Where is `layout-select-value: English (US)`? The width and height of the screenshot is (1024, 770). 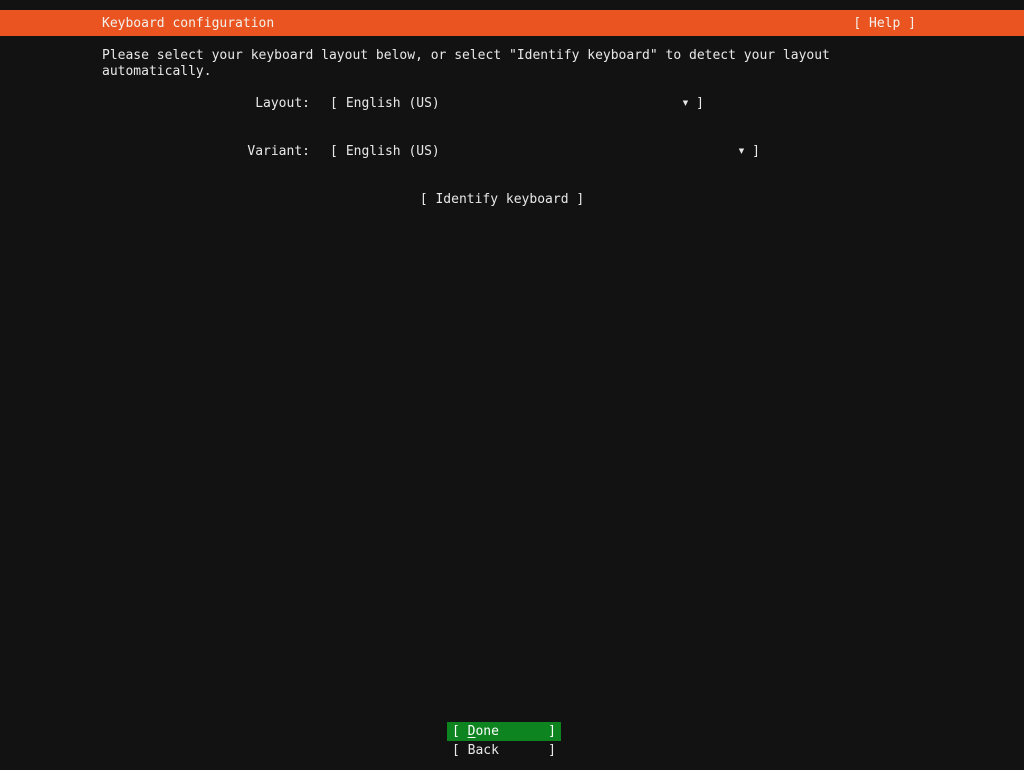
layout-select-value: English (US) is located at coordinates (392, 103).